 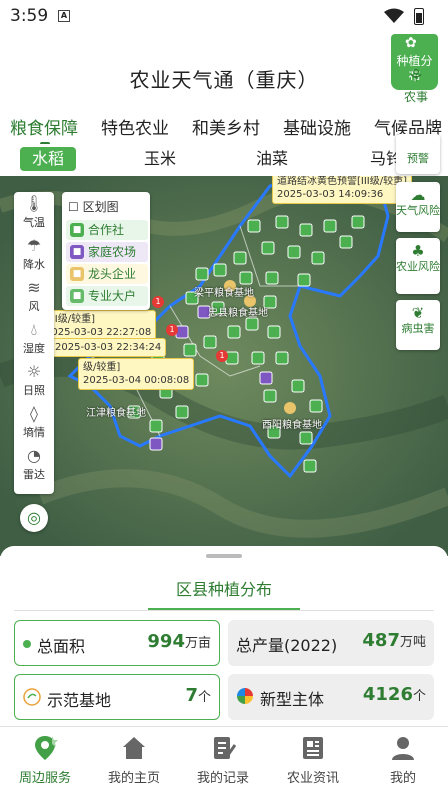 What do you see at coordinates (224, 293) in the screenshot?
I see `base-label: 梁平粮食基地` at bounding box center [224, 293].